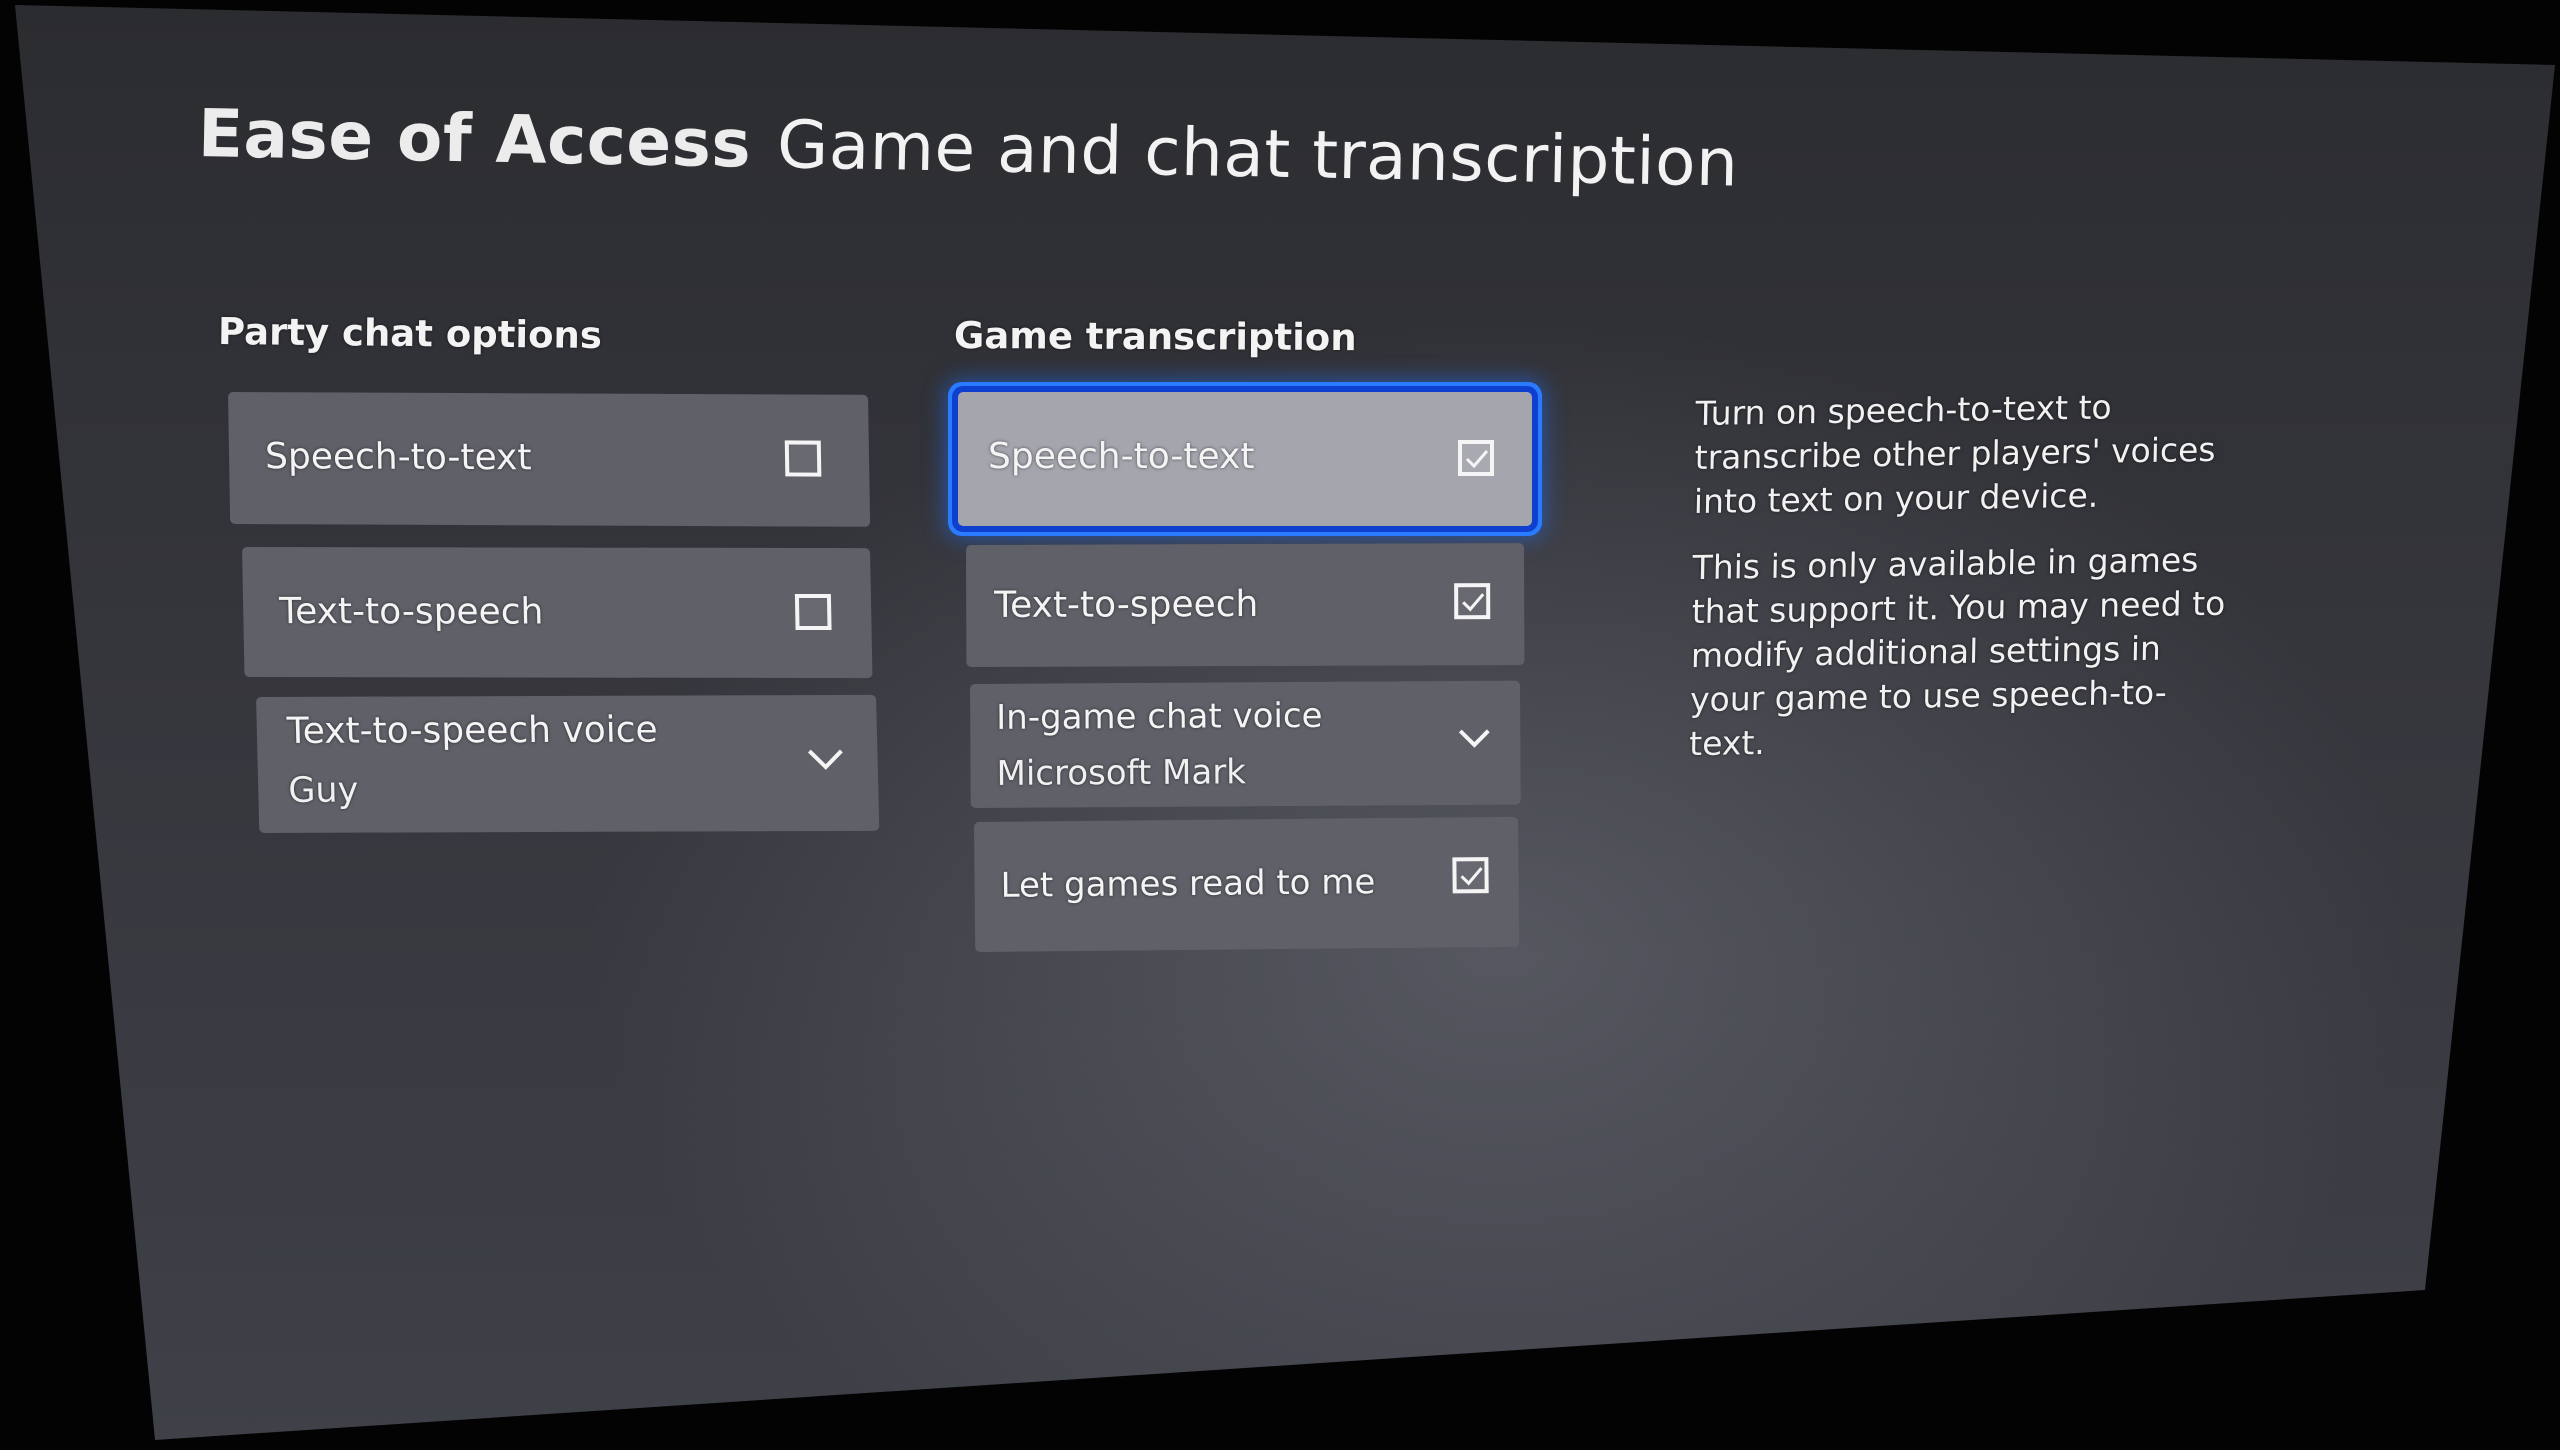  Describe the element at coordinates (1121, 773) in the screenshot. I see `in-game-chat-voice-value: Microsoft Mark` at that location.